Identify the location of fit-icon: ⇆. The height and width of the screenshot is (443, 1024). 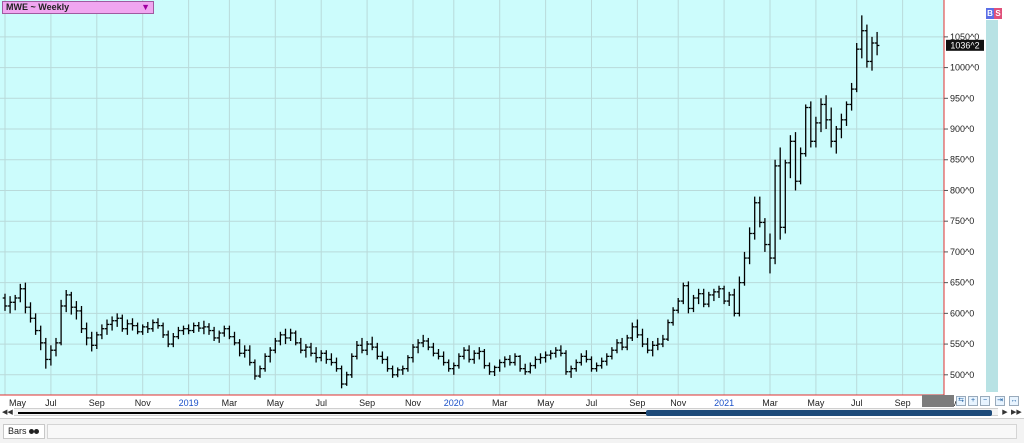
(961, 401).